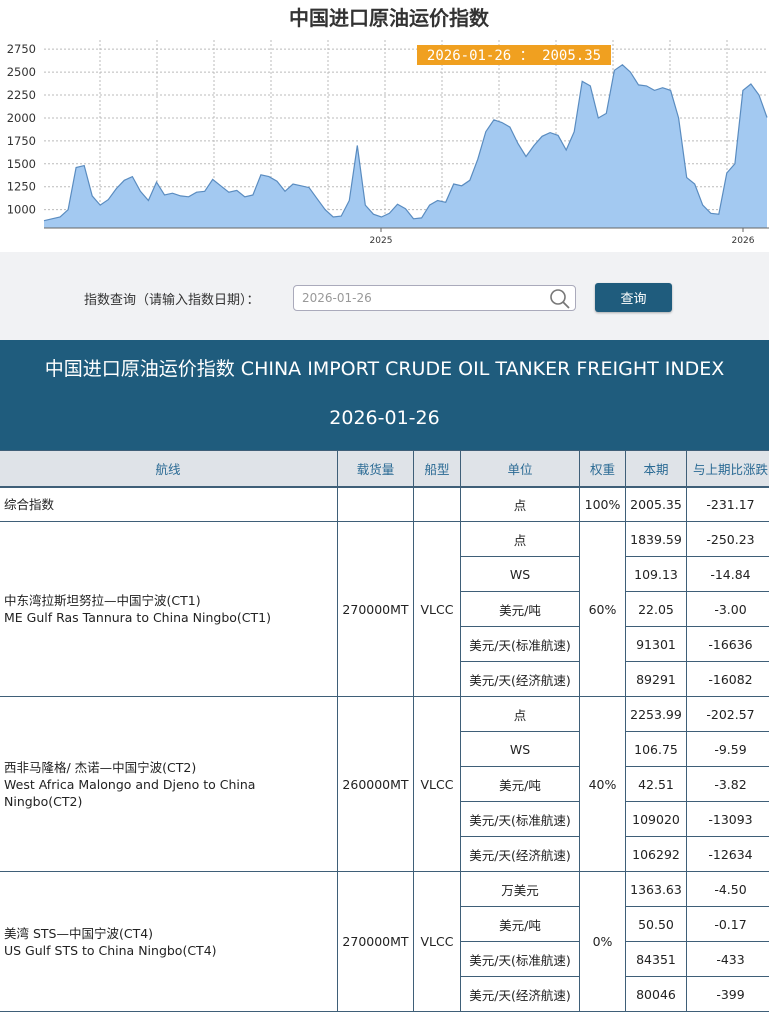 The image size is (769, 1024). What do you see at coordinates (169, 469) in the screenshot?
I see `col-route: 航线` at bounding box center [169, 469].